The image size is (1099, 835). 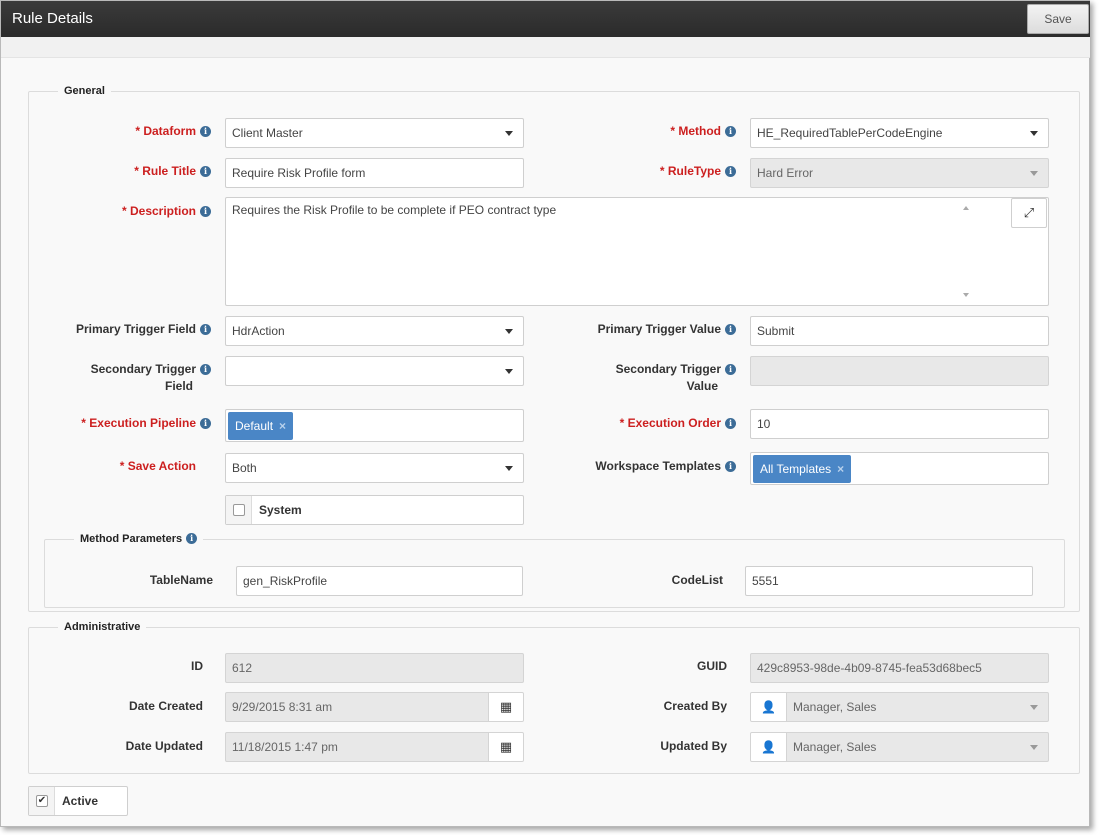 I want to click on toolbar-strip, so click(x=545, y=47).